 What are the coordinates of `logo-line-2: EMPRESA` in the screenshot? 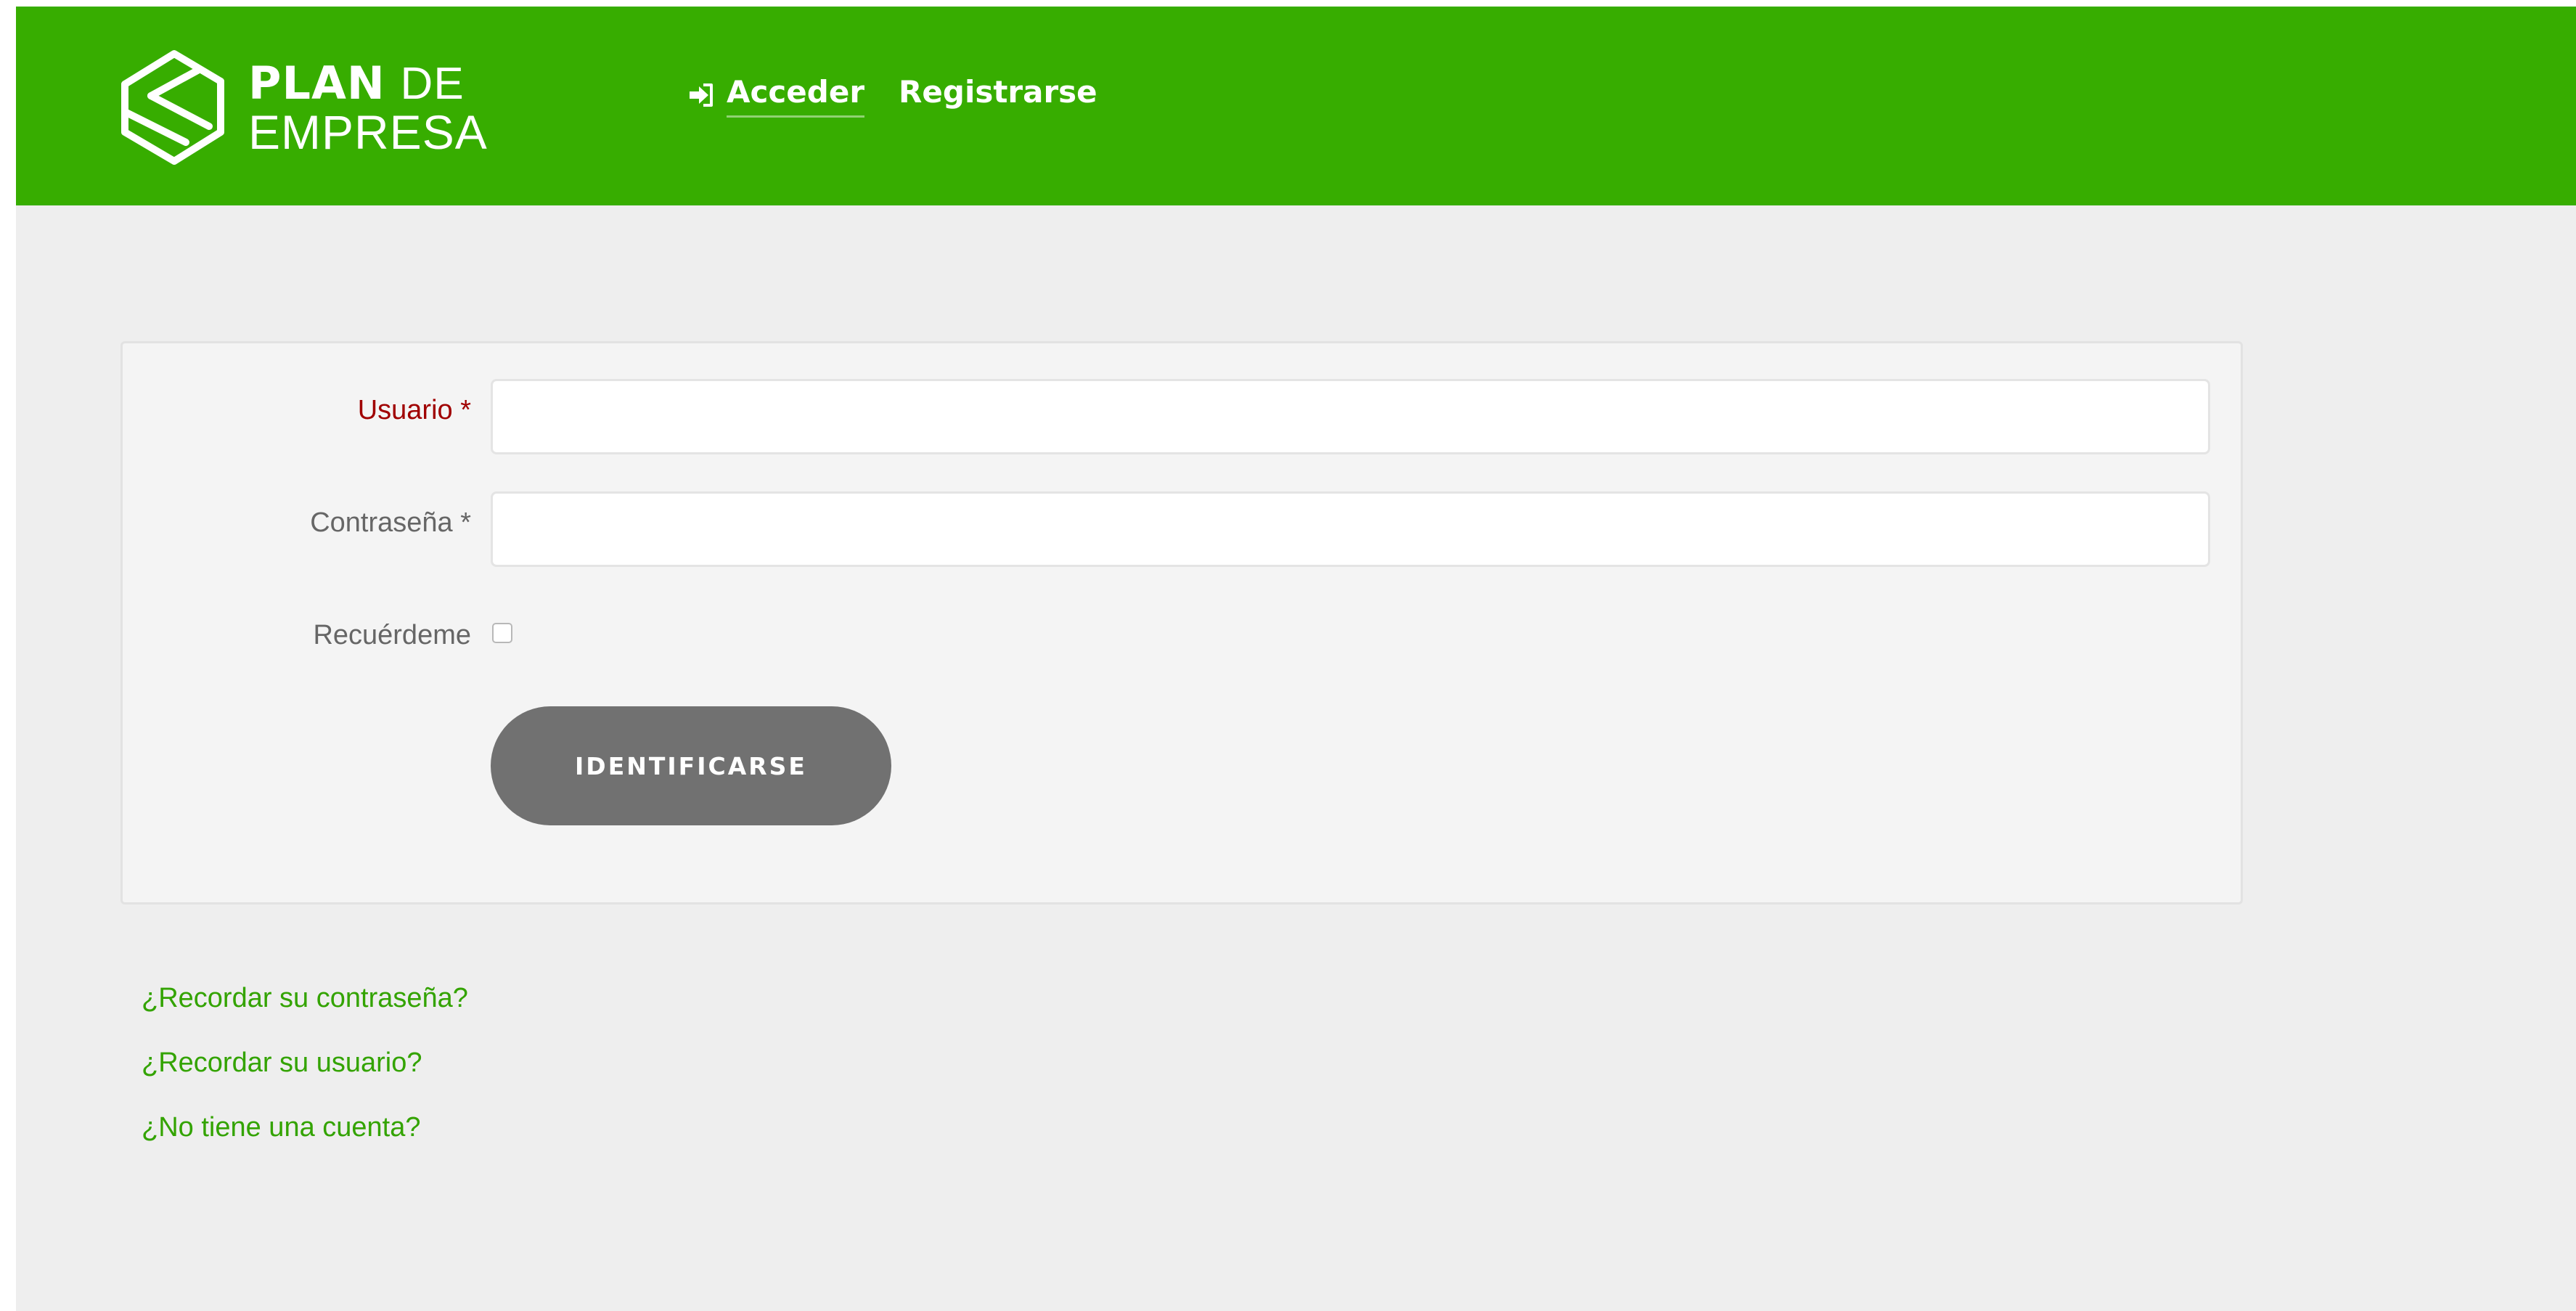 It's located at (368, 132).